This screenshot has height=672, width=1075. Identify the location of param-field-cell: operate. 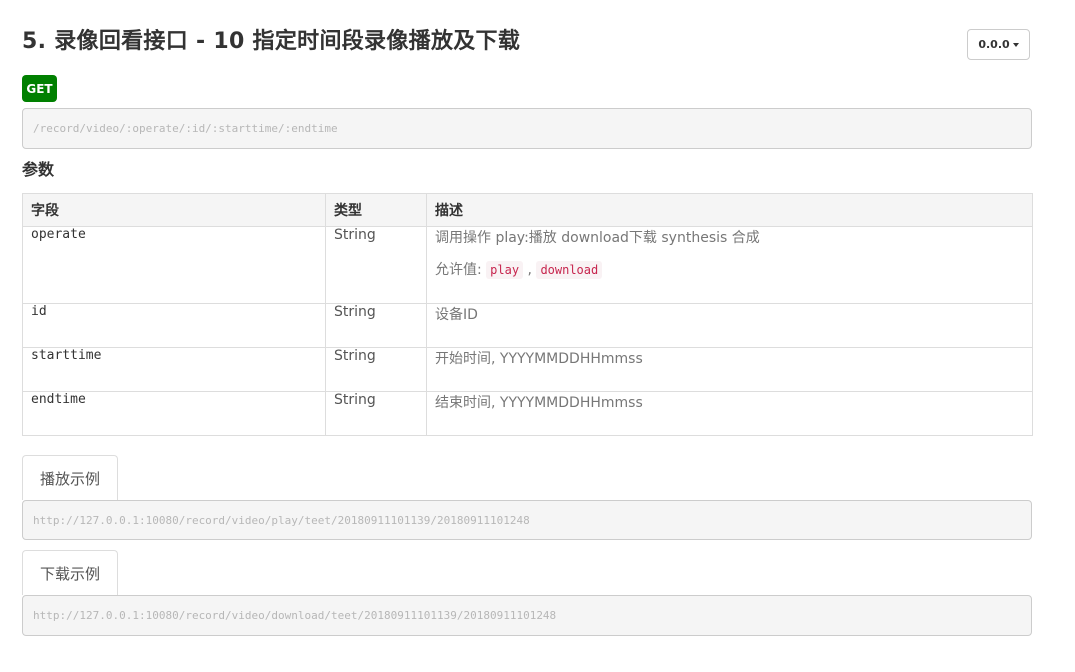
(174, 265).